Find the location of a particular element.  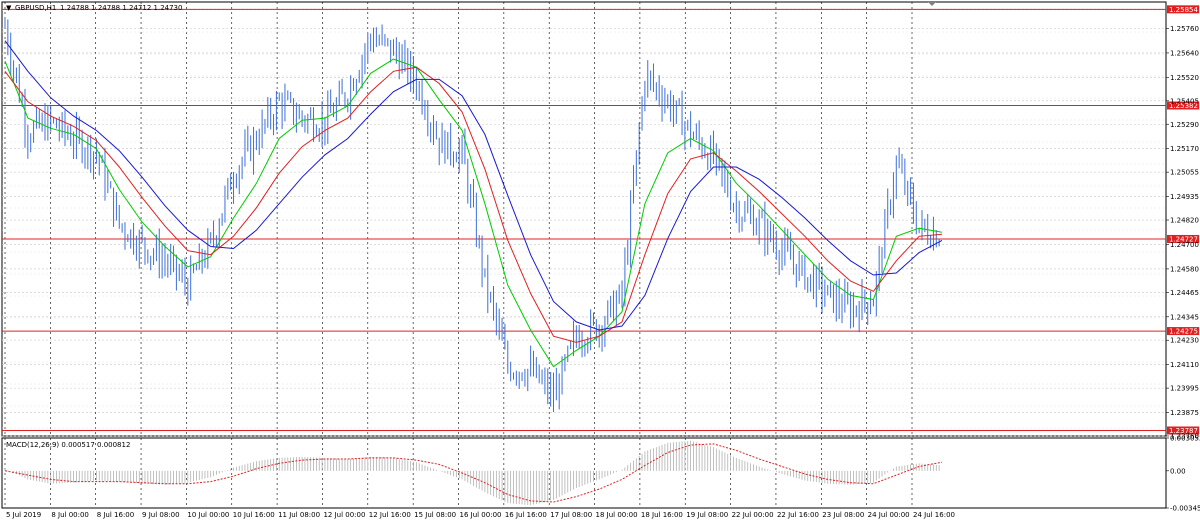

time-tick-label: 10 Jul 00:00 is located at coordinates (208, 515).